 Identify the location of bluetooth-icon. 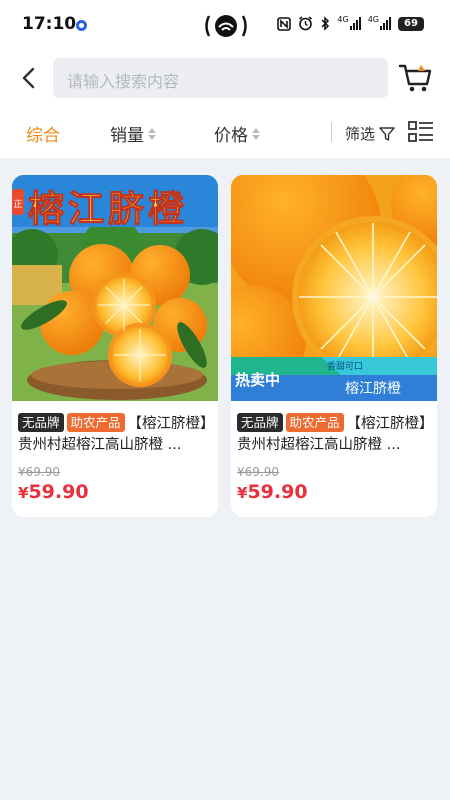
(325, 23).